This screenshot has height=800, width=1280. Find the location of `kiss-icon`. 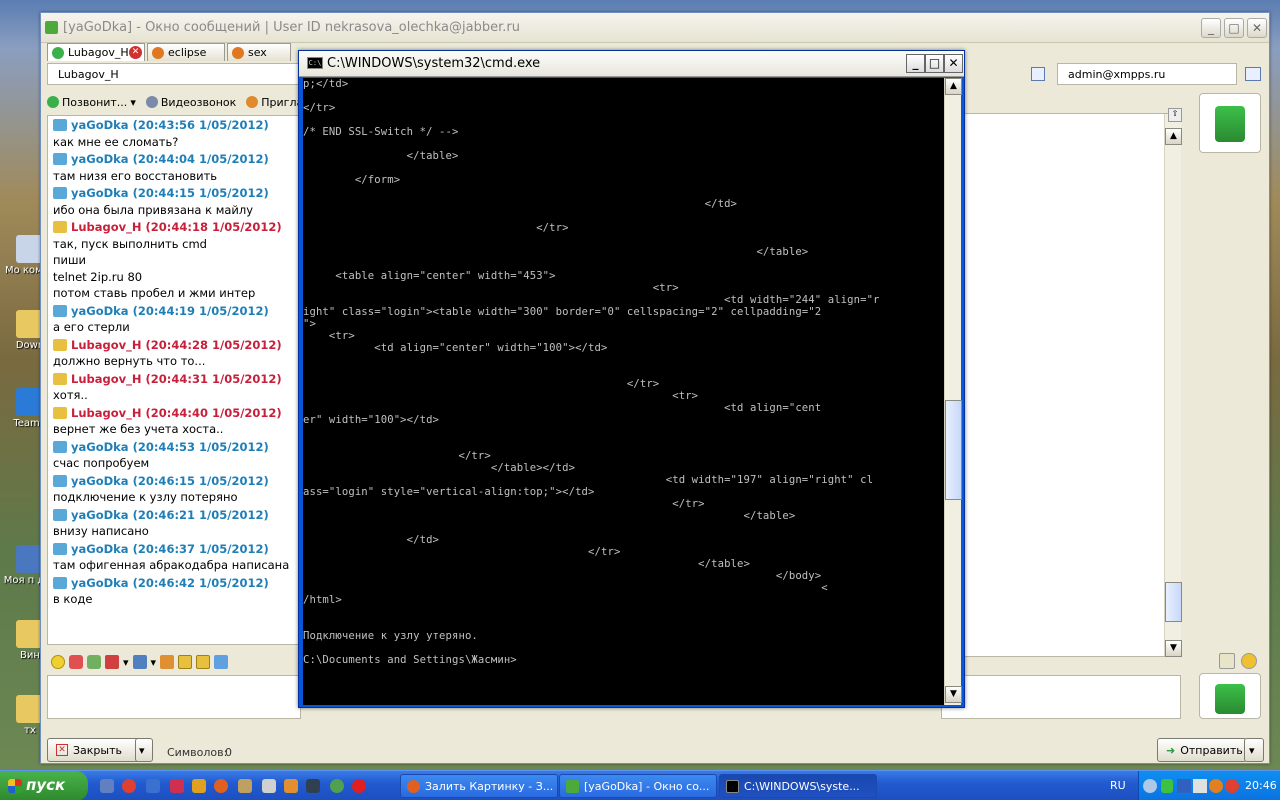

kiss-icon is located at coordinates (76, 662).